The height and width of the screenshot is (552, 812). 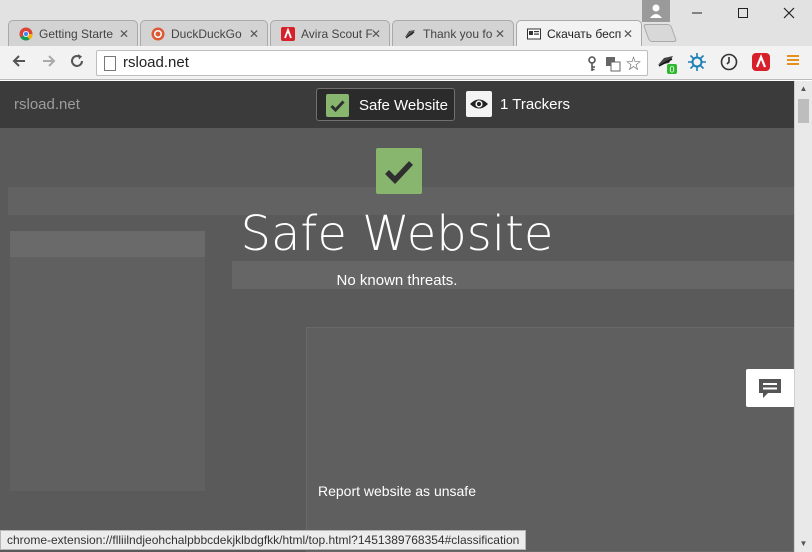 I want to click on ghostery-icon: 0, so click(x=667, y=65).